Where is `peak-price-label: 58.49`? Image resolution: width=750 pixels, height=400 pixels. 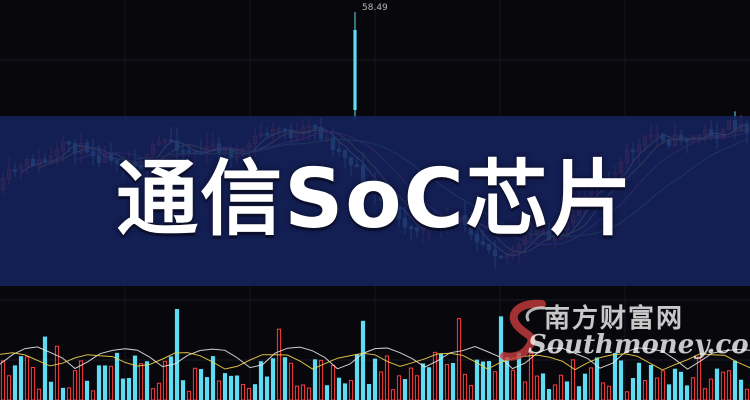
peak-price-label: 58.49 is located at coordinates (375, 8).